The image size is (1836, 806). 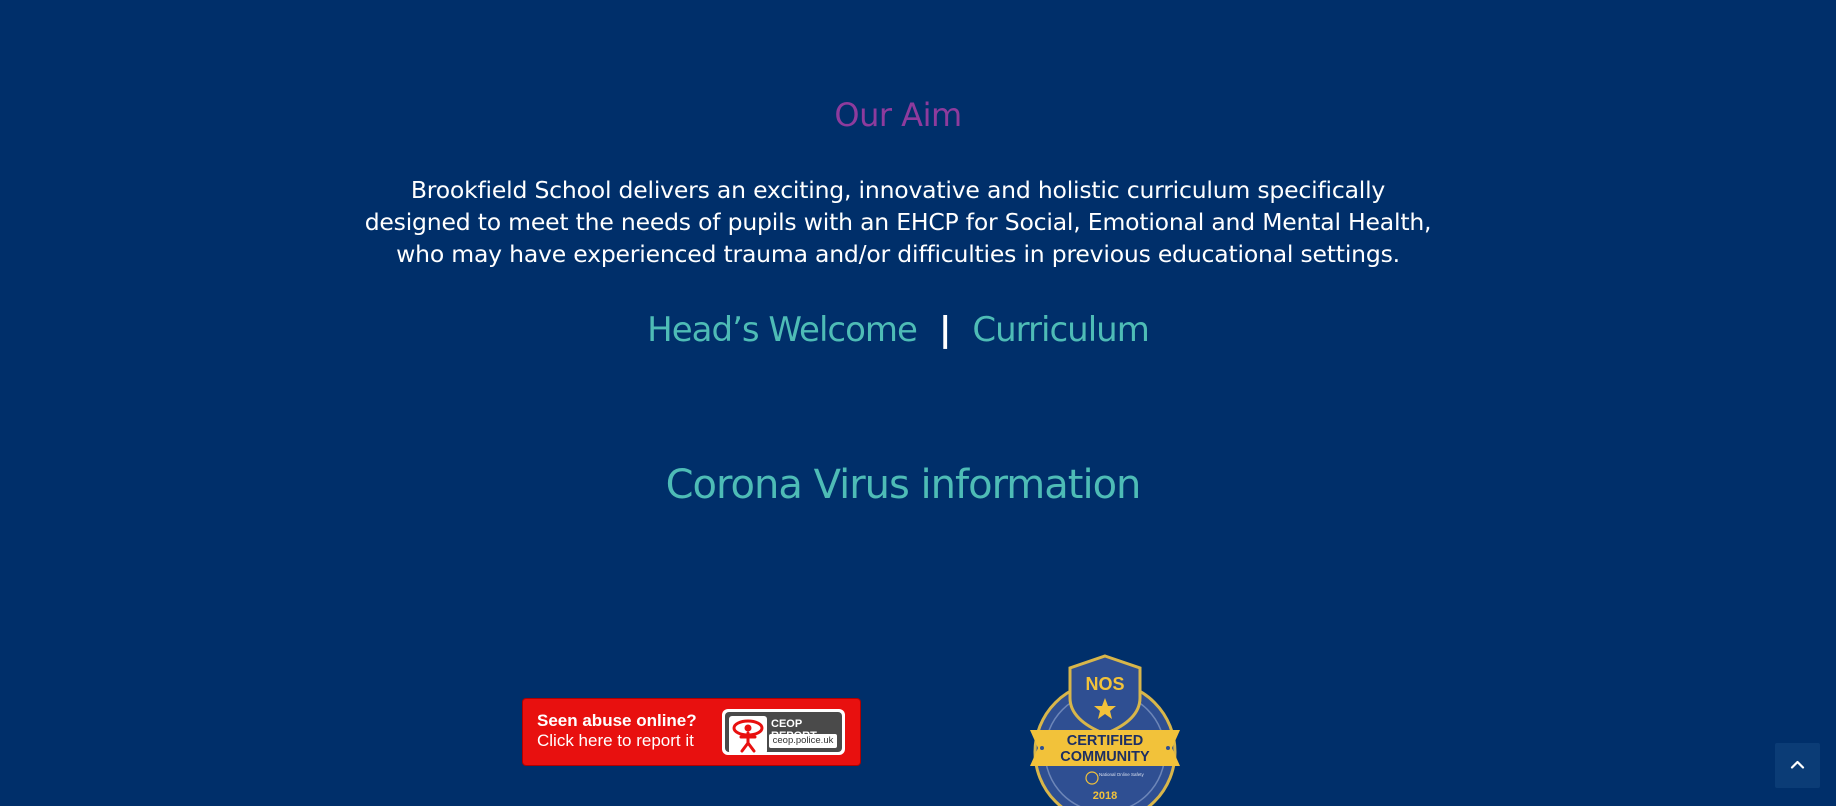 What do you see at coordinates (898, 115) in the screenshot?
I see `aim-title: Our Aim` at bounding box center [898, 115].